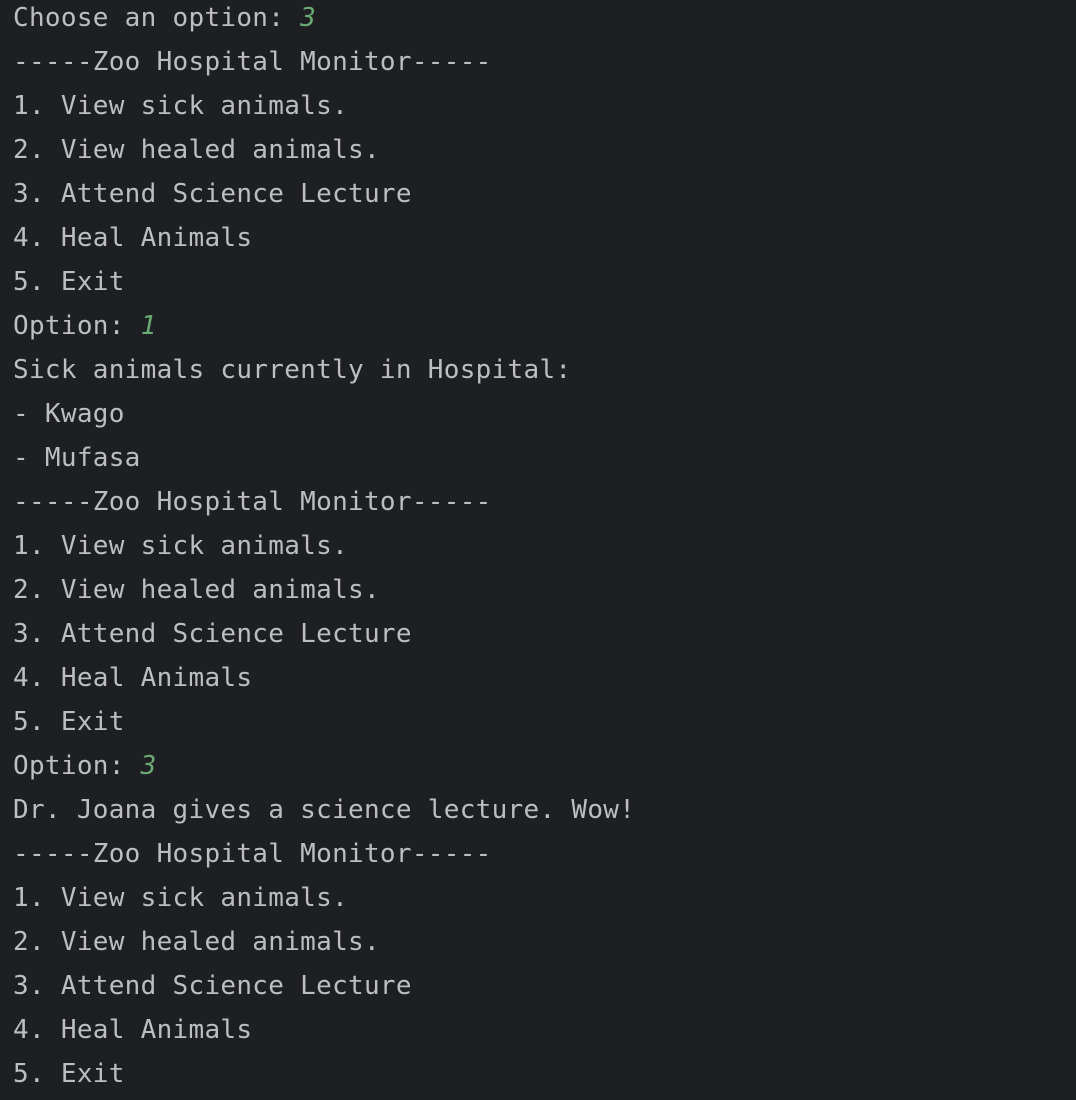 The width and height of the screenshot is (1076, 1100). I want to click on prompt-line: Option: 3, so click(85, 770).